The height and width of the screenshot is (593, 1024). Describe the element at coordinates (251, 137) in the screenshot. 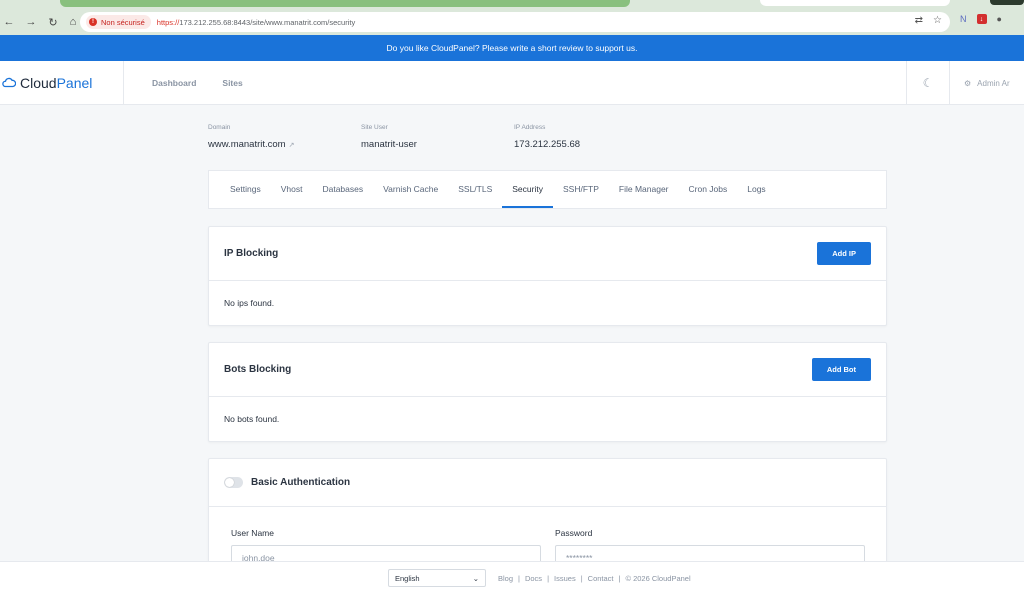

I see `domain-info: Domain www.manatrit.com ↗` at that location.